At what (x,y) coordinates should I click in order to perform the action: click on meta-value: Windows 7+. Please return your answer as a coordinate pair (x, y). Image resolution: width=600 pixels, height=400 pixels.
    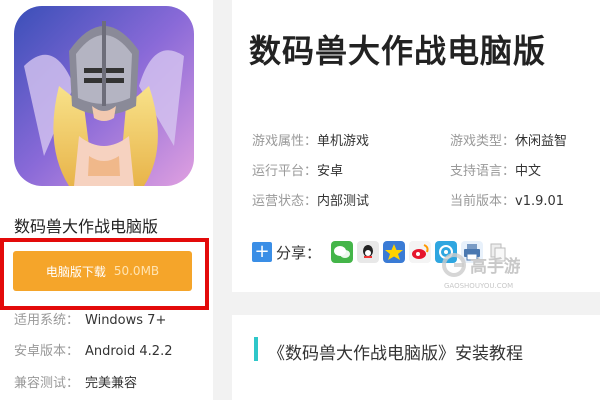
    Looking at the image, I should click on (126, 320).